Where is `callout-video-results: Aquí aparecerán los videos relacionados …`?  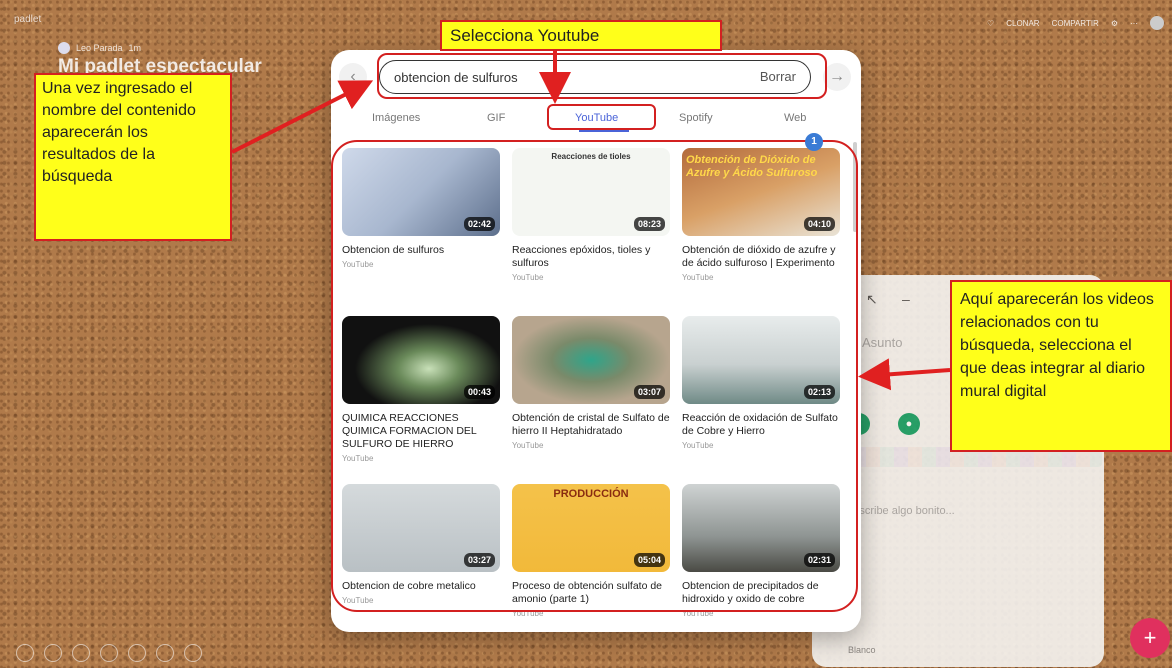
callout-video-results: Aquí aparecerán los videos relacionados … is located at coordinates (1061, 366).